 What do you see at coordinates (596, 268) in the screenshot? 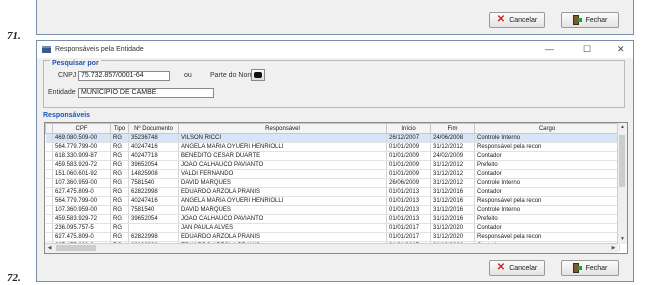
I see `close-label: Fechar` at bounding box center [596, 268].